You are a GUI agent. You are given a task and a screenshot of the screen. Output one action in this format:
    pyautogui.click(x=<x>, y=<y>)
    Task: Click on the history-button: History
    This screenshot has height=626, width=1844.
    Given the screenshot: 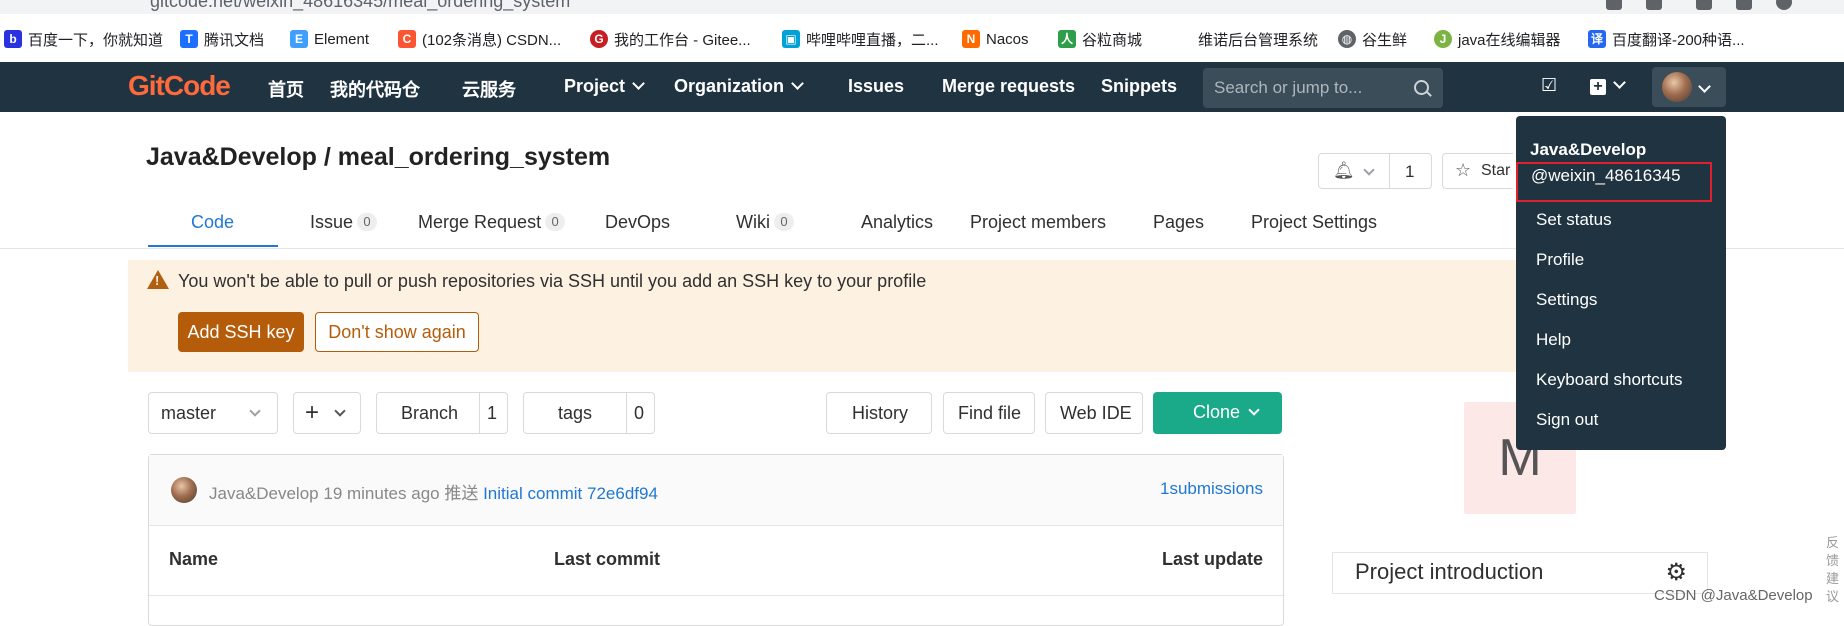 What is the action you would take?
    pyautogui.click(x=879, y=413)
    